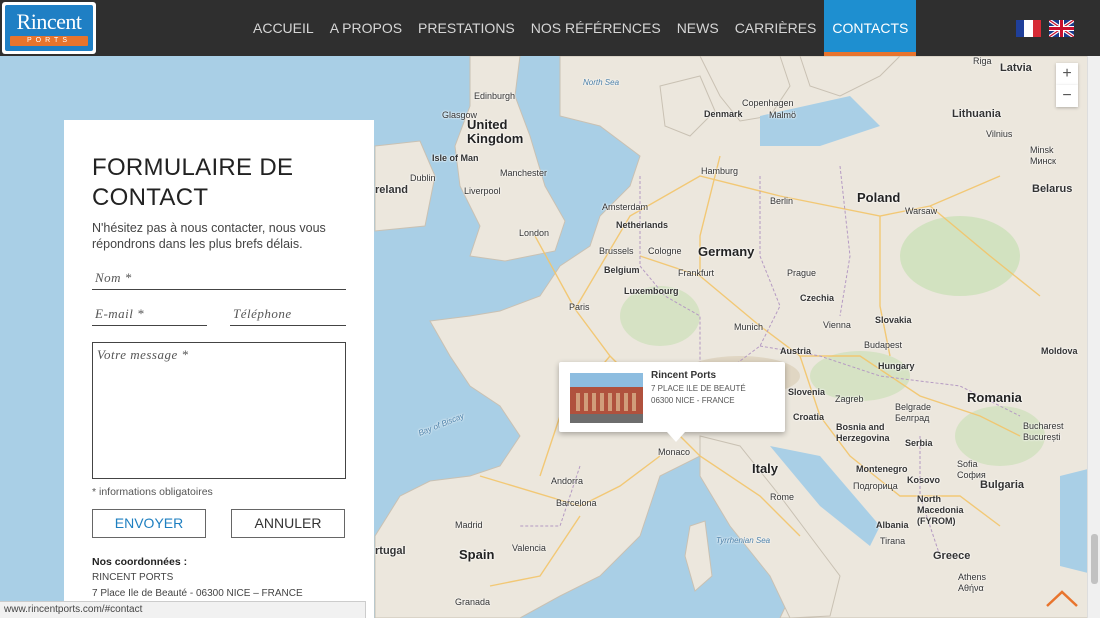 The width and height of the screenshot is (1100, 618). What do you see at coordinates (994, 397) in the screenshot?
I see `map-label: Romania` at bounding box center [994, 397].